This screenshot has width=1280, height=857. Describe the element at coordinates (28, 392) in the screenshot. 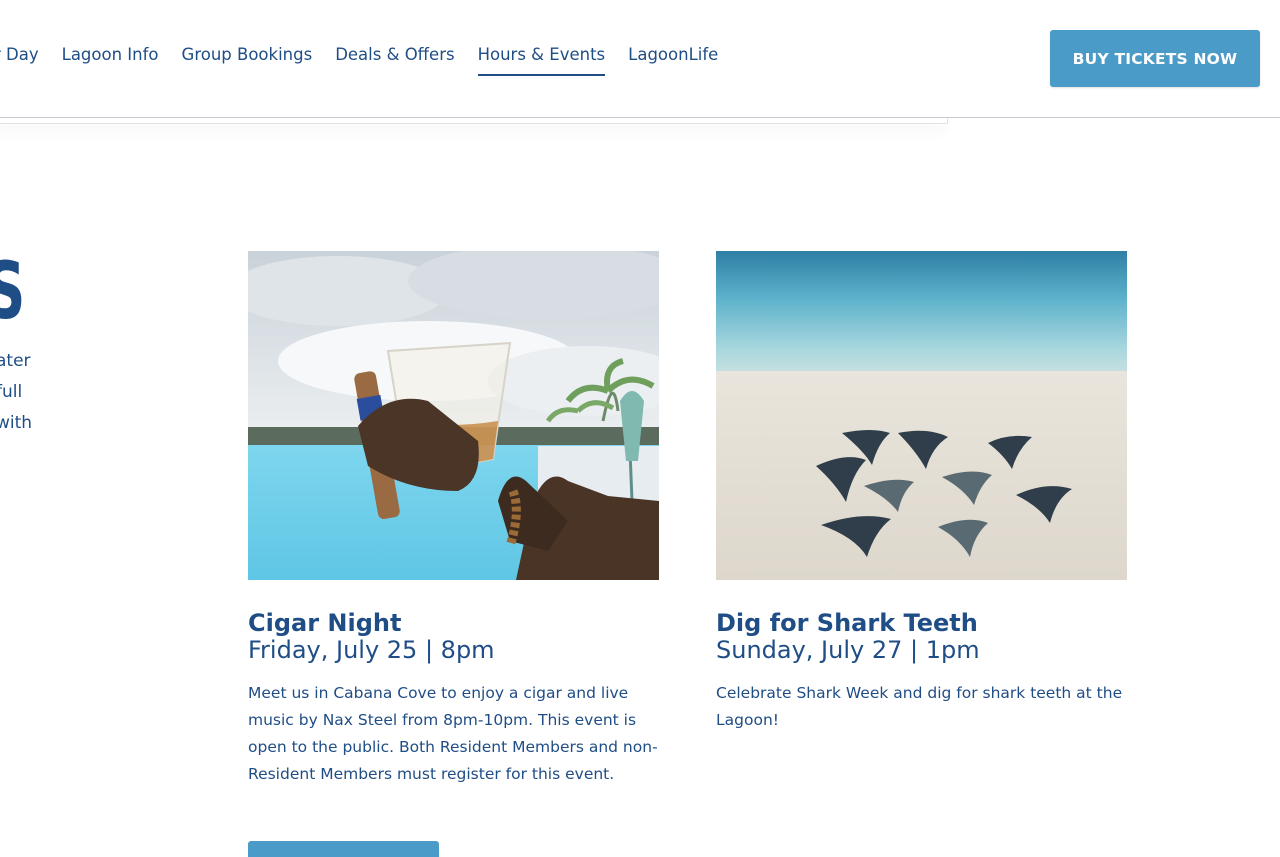

I see `section-intro-text: ater full with` at that location.